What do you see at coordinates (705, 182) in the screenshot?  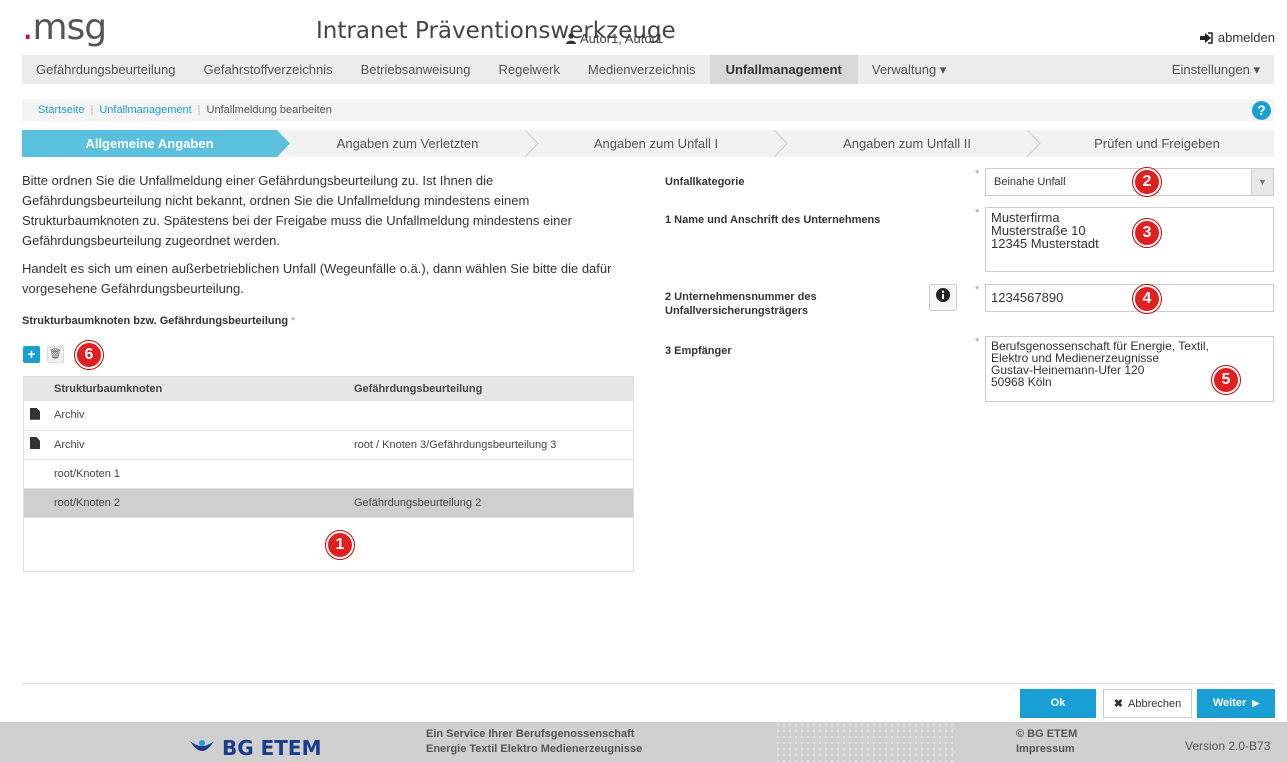 I see `label-unfallkategorie: Unfallkategorie` at bounding box center [705, 182].